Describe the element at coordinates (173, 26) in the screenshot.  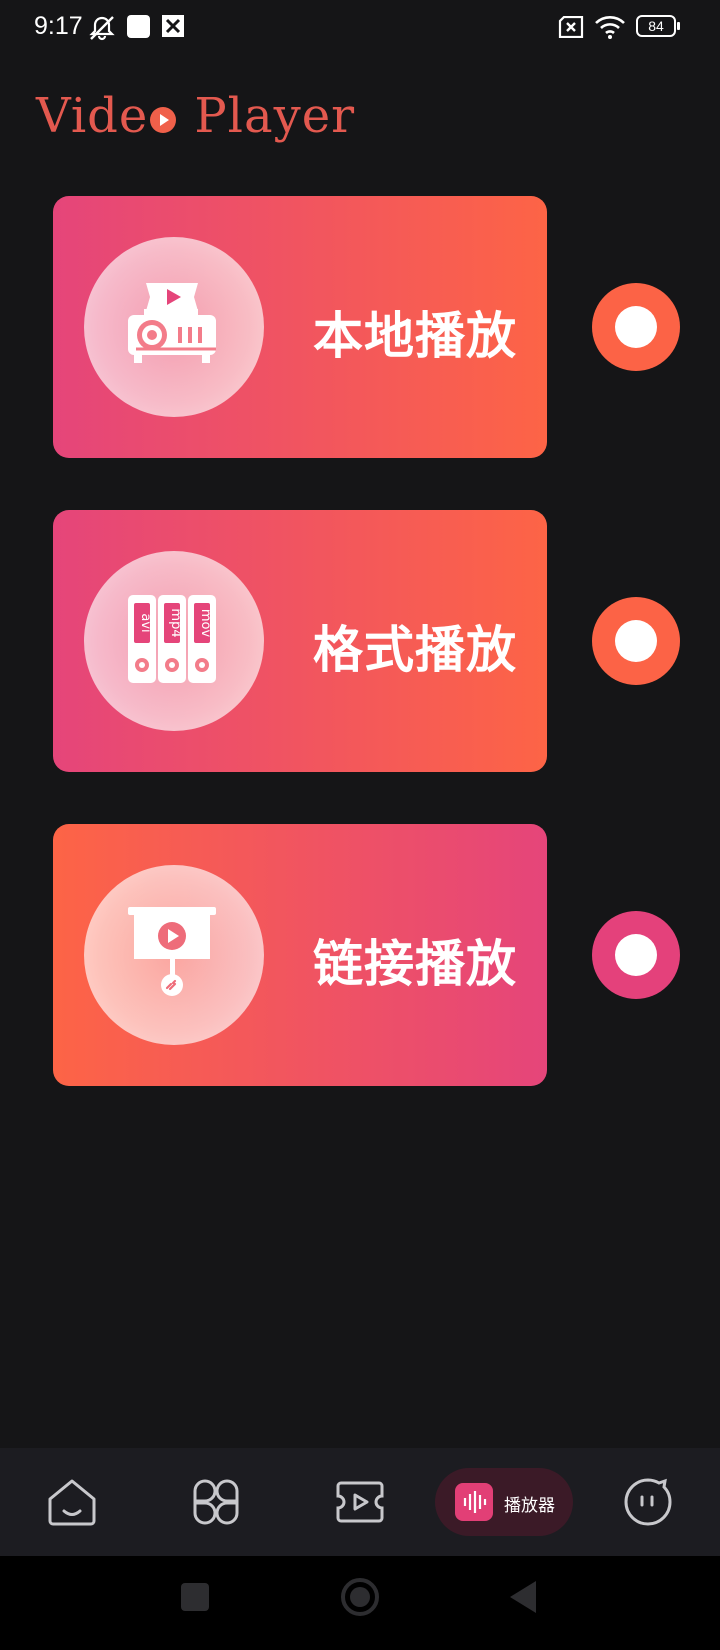
I see `download-icon` at that location.